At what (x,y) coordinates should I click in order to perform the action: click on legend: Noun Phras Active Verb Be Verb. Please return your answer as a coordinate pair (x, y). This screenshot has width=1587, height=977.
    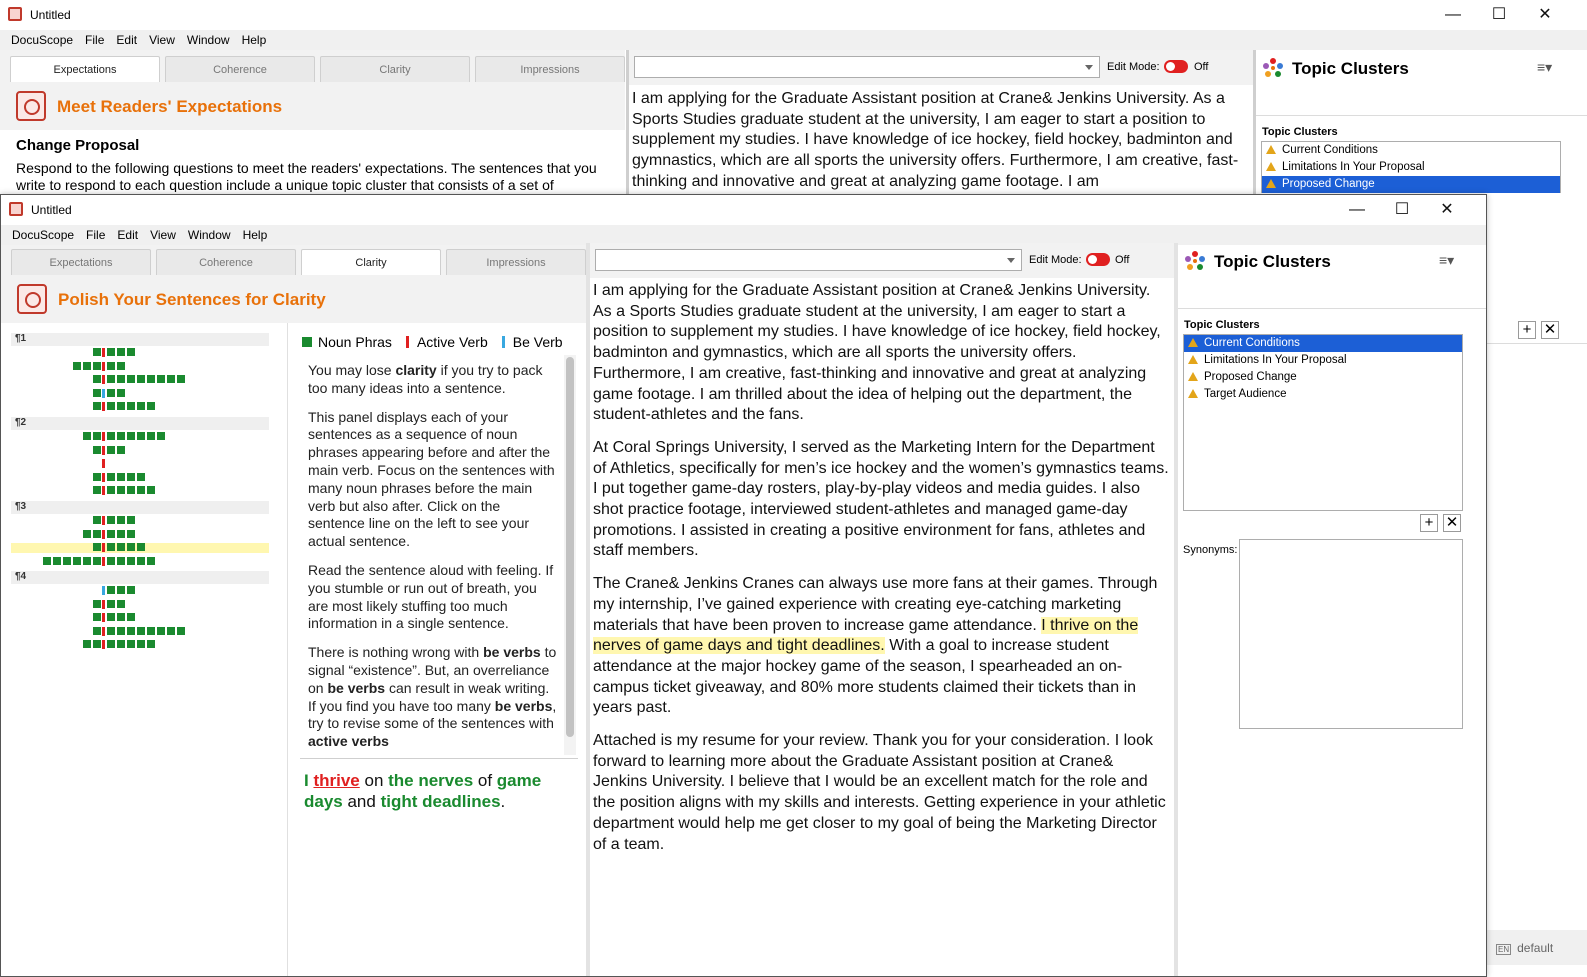
    Looking at the image, I should click on (432, 342).